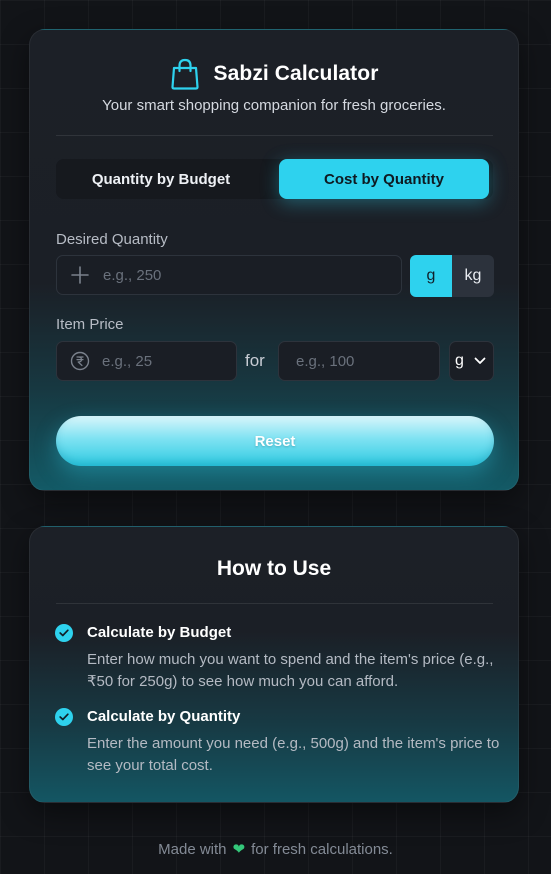 The height and width of the screenshot is (874, 551). What do you see at coordinates (480, 360) in the screenshot?
I see `chevron-down-icon` at bounding box center [480, 360].